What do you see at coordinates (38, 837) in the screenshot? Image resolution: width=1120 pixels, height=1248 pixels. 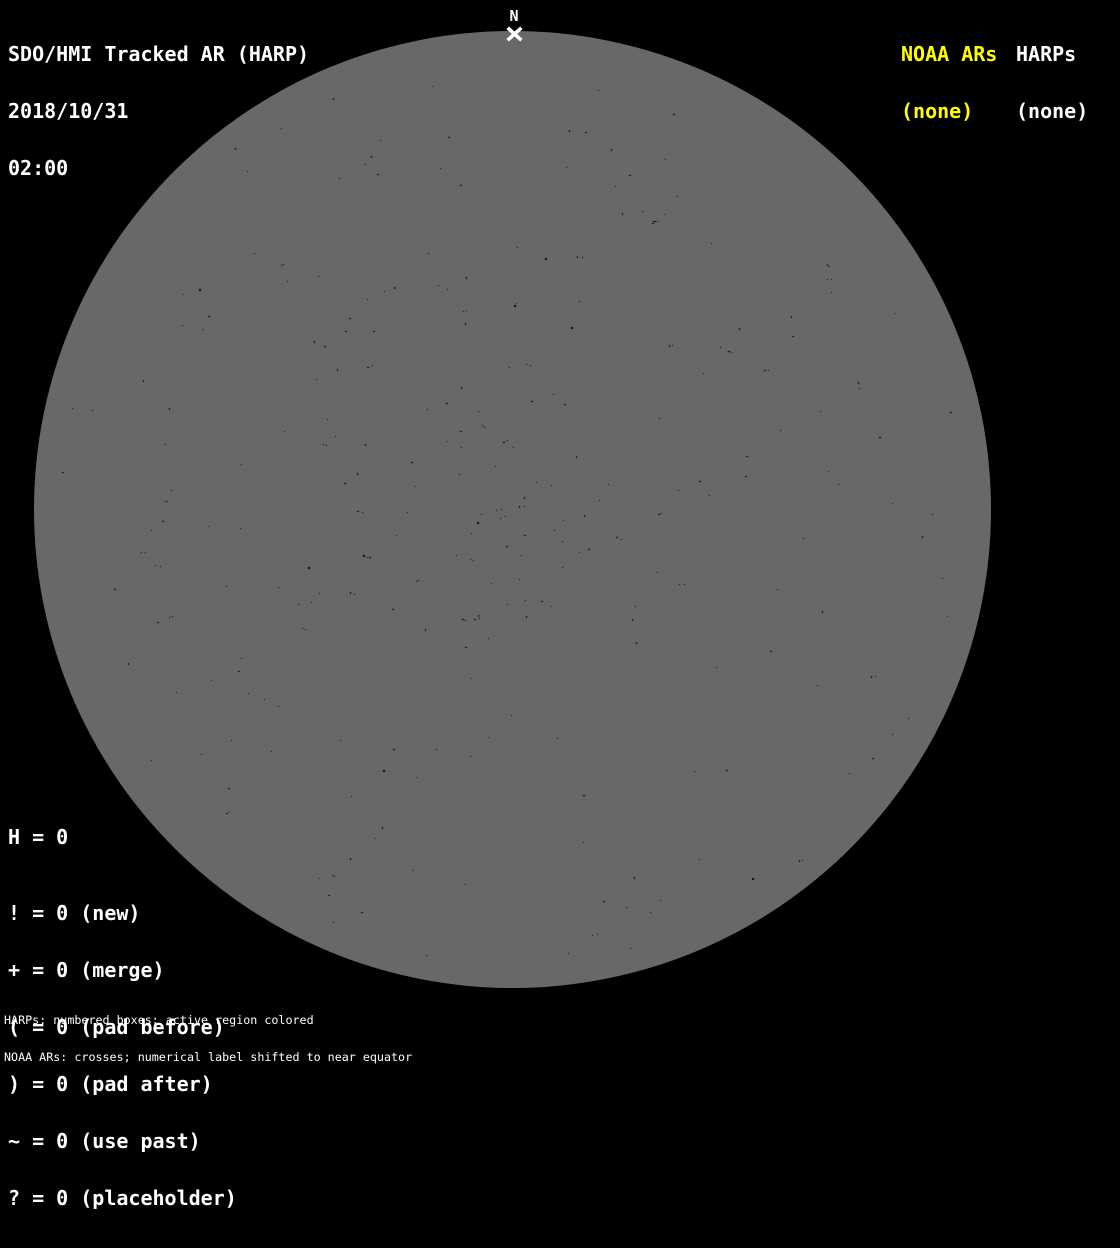 I see `harp-count-label: H = 0` at bounding box center [38, 837].